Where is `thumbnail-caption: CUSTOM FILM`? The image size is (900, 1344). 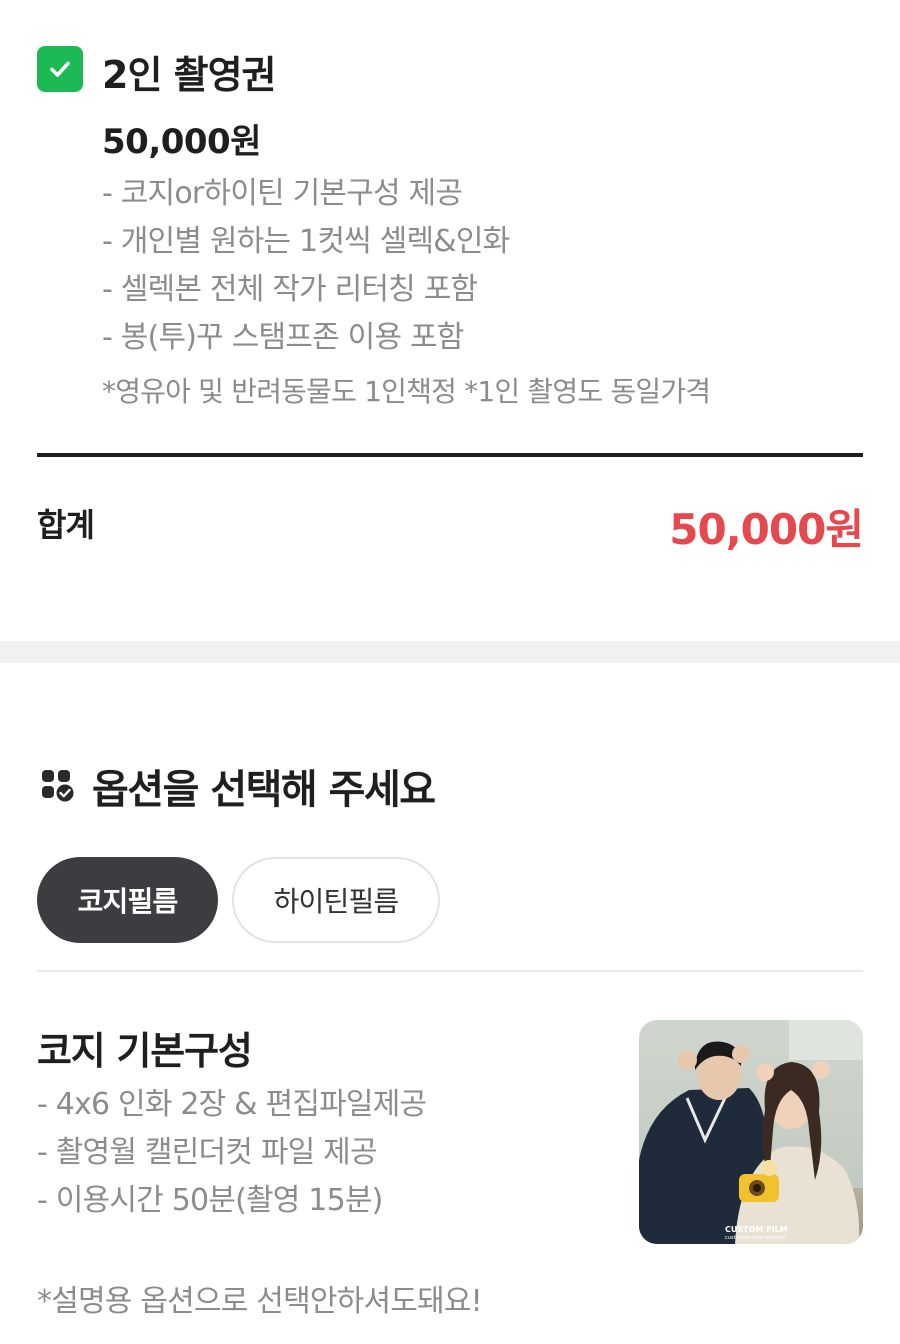
thumbnail-caption: CUSTOM FILM is located at coordinates (756, 1229).